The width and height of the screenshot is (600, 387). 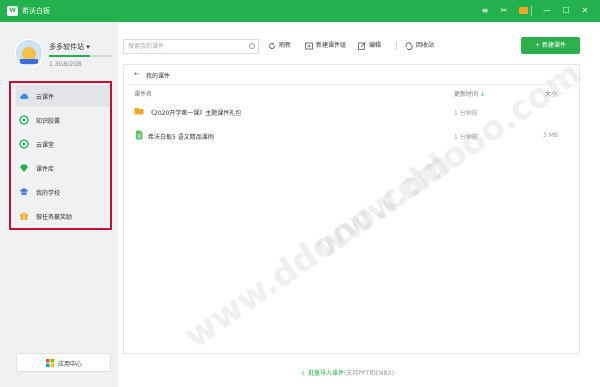 I want to click on row-name: 希沃白板5 语文精品课例, so click(x=181, y=137).